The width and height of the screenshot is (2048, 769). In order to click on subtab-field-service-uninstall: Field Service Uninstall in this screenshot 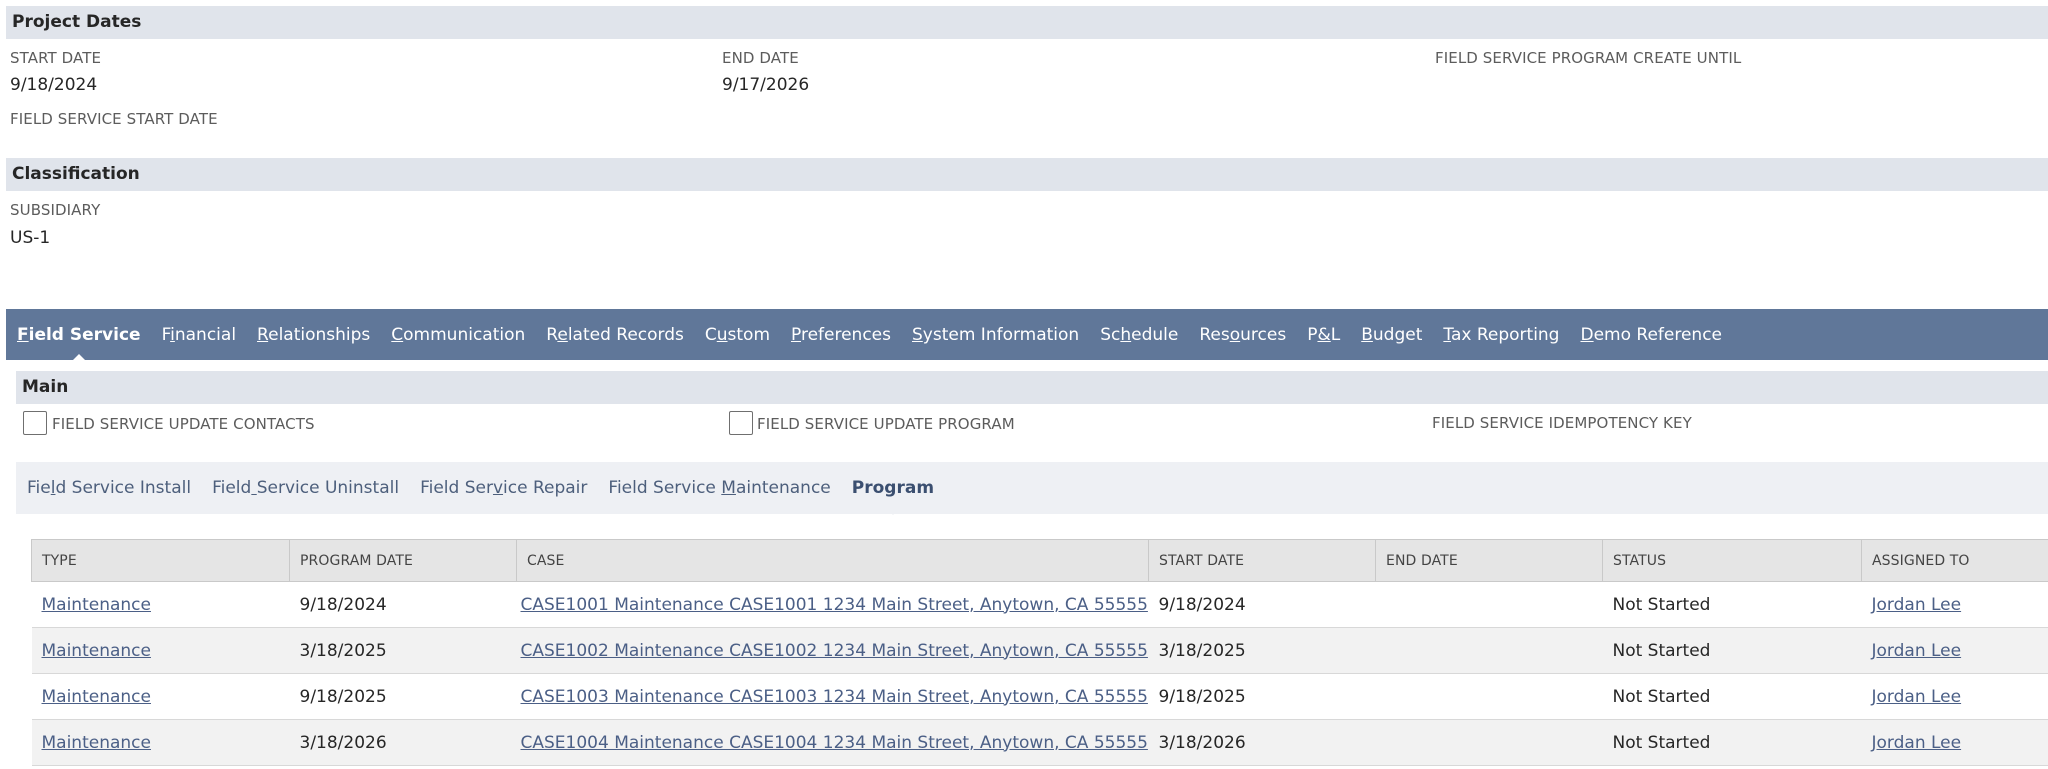, I will do `click(305, 488)`.